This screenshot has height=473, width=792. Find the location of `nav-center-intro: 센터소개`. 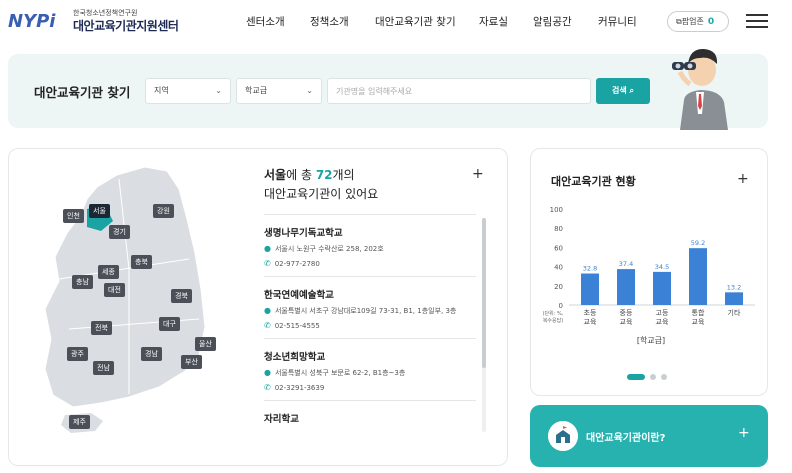

nav-center-intro: 센터소개 is located at coordinates (265, 21).